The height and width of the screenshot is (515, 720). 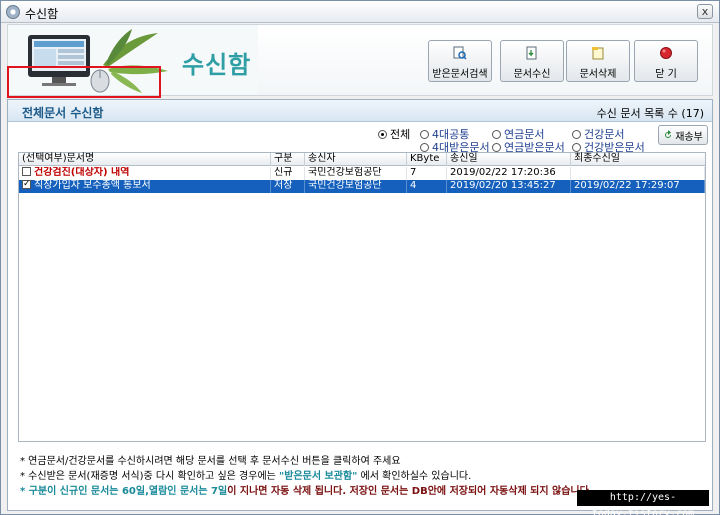 I want to click on filter-all: 전체, so click(x=394, y=134).